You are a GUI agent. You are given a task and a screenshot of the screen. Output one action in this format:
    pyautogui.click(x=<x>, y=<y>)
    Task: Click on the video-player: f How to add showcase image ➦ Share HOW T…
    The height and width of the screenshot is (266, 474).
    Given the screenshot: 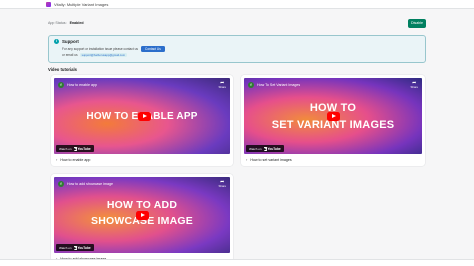 What is the action you would take?
    pyautogui.click(x=142, y=215)
    